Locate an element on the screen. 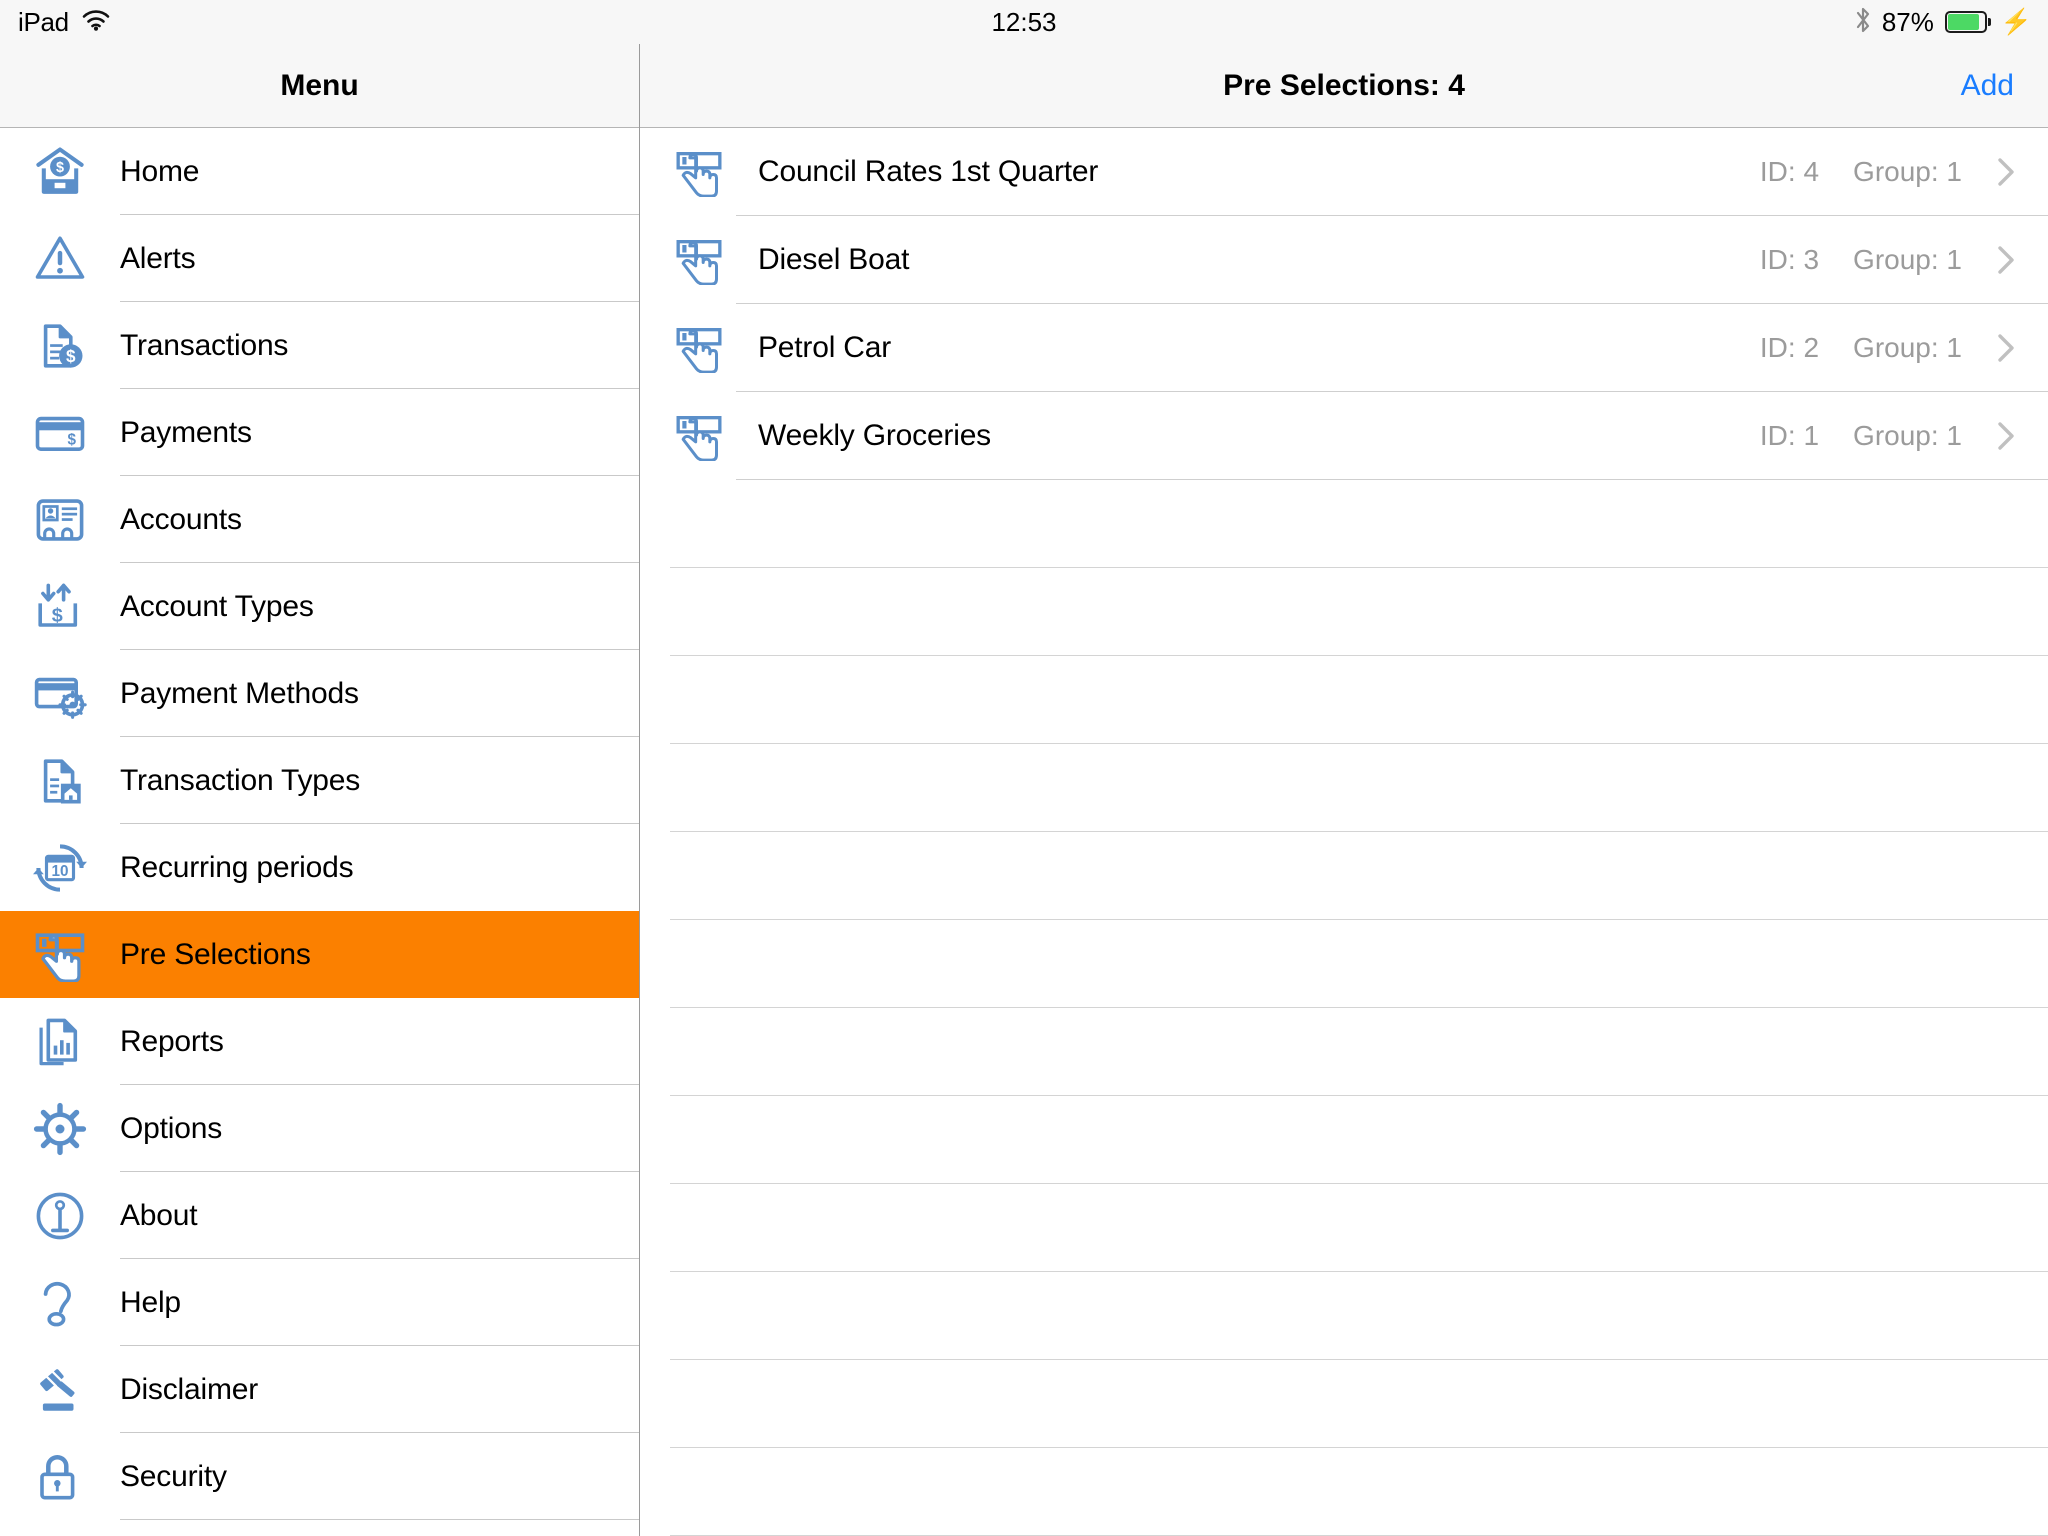 The height and width of the screenshot is (1536, 2048). calendar-refresh-icon is located at coordinates (60, 868).